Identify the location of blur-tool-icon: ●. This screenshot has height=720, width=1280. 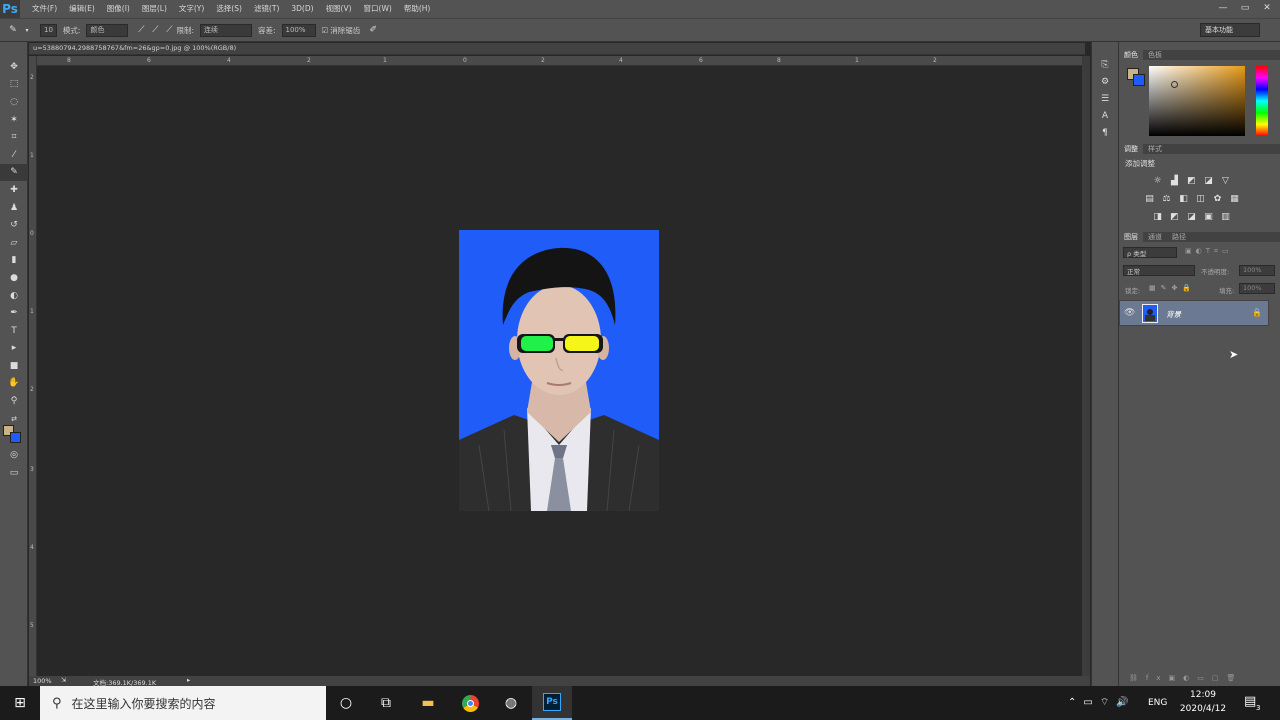
(14, 278).